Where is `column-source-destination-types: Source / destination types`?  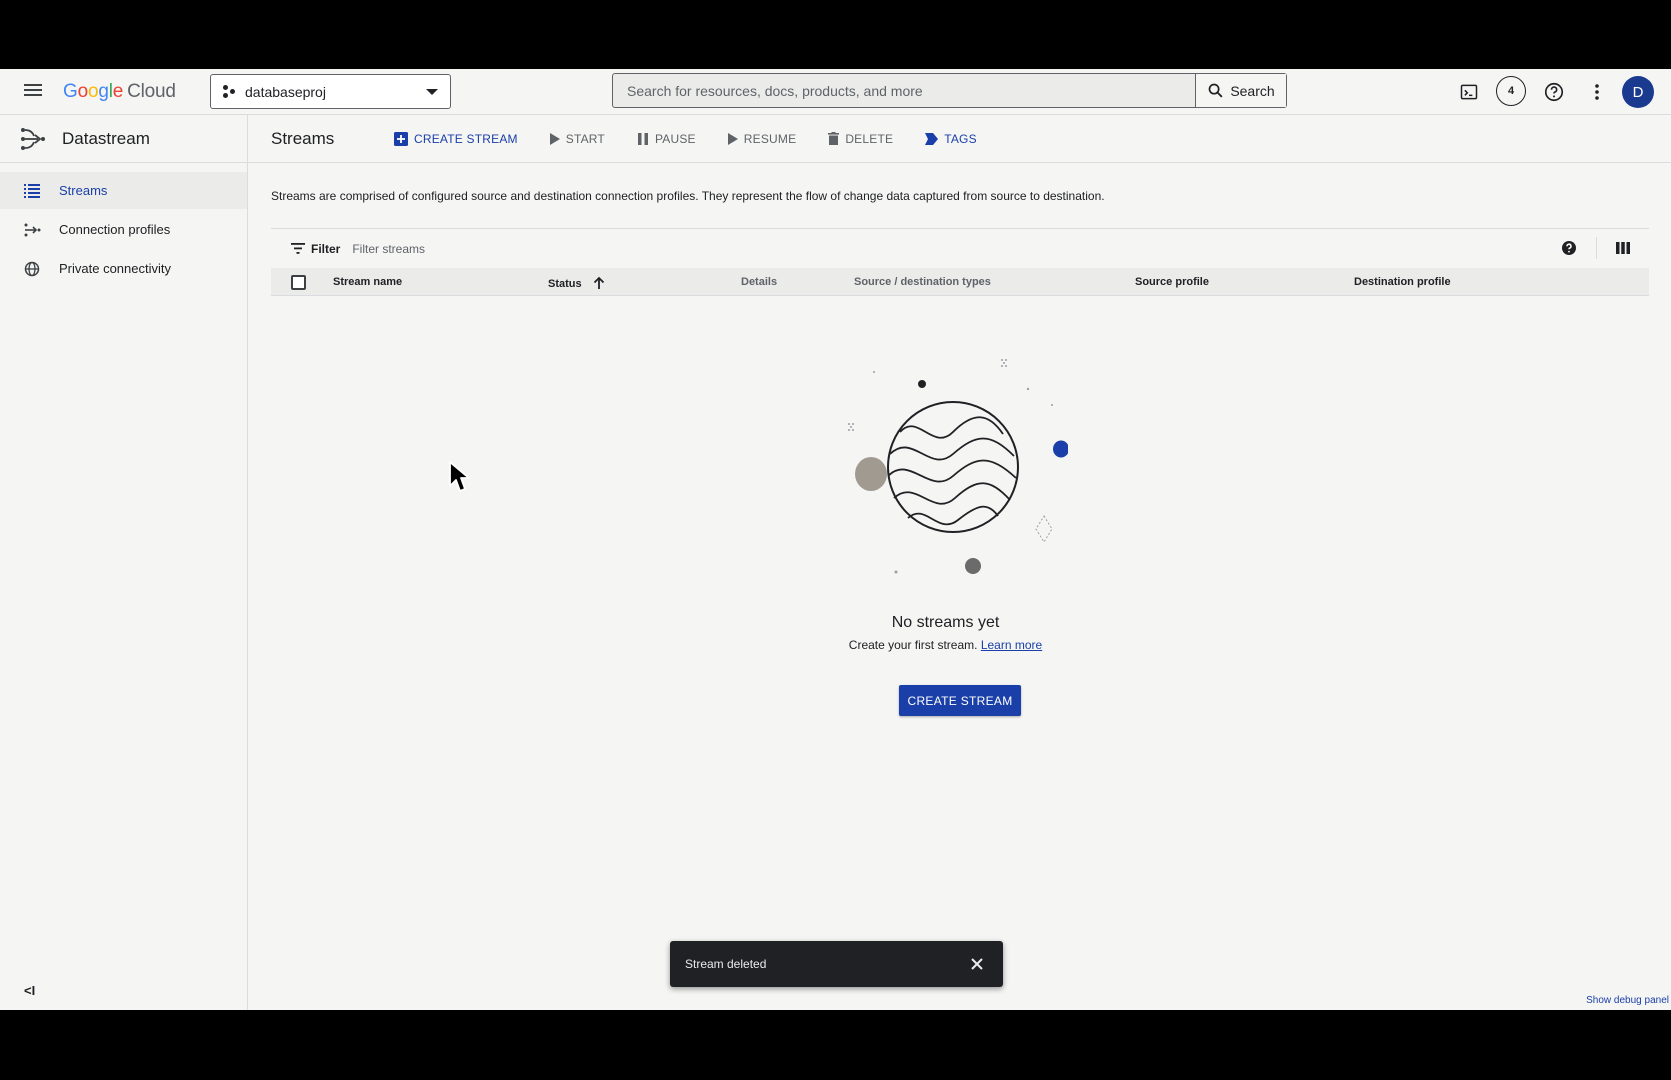
column-source-destination-types: Source / destination types is located at coordinates (922, 282).